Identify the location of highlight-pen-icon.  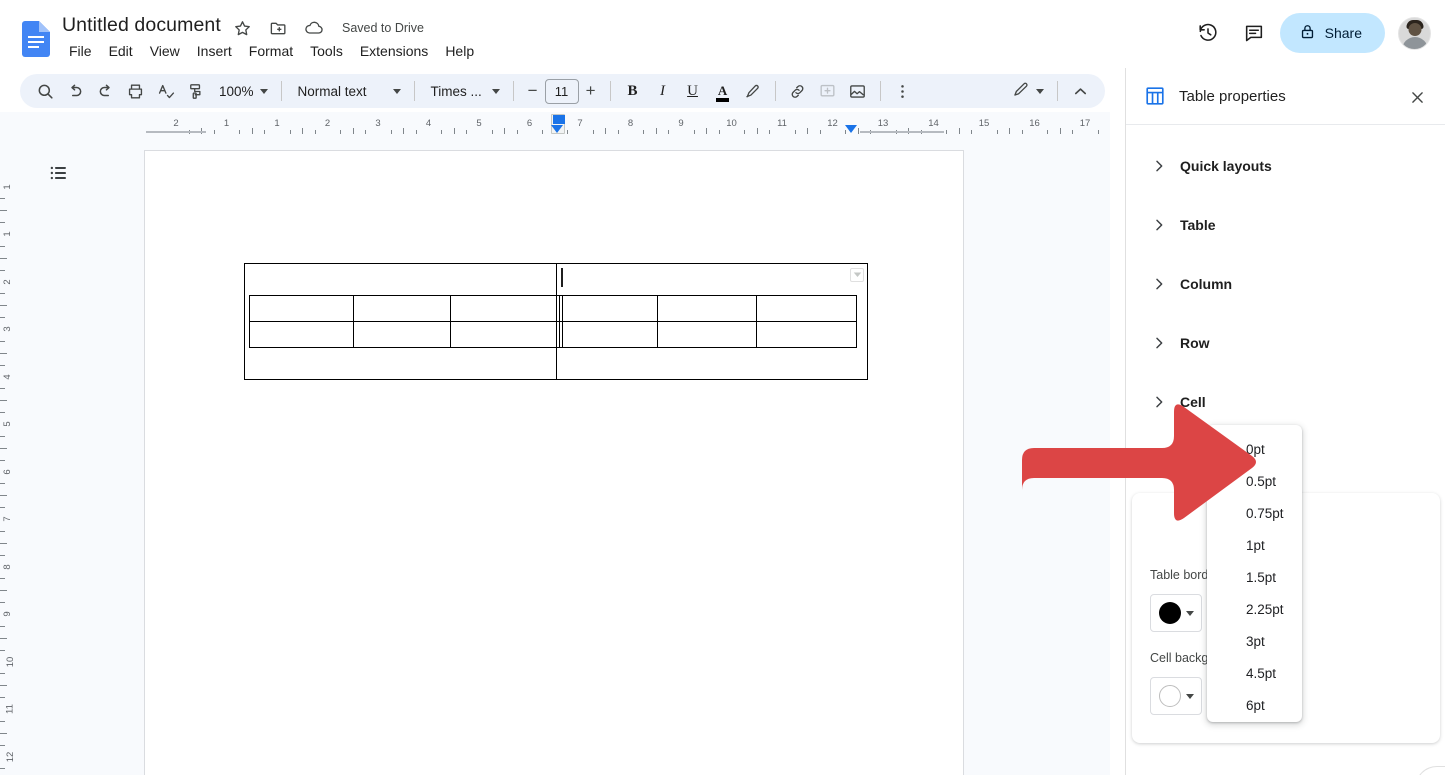
(753, 91).